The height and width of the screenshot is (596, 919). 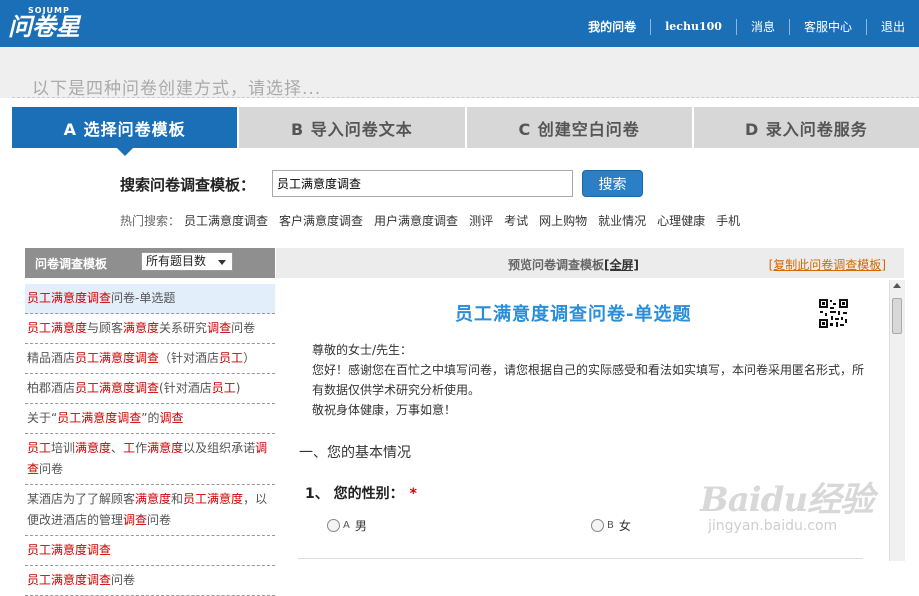 I want to click on tab-create-blank: C 创建空白问卷, so click(x=580, y=127).